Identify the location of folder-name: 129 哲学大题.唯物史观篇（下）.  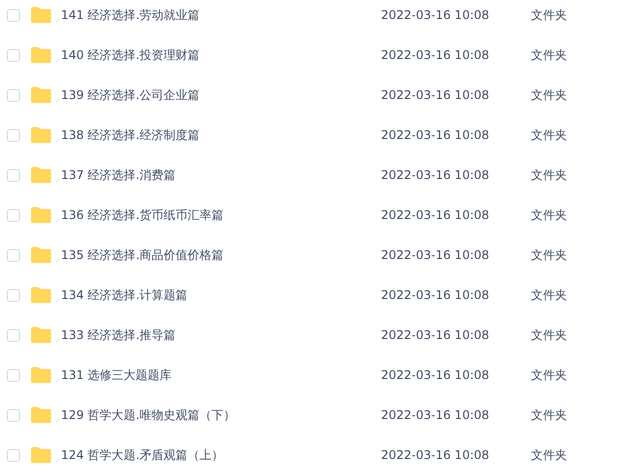
(221, 415).